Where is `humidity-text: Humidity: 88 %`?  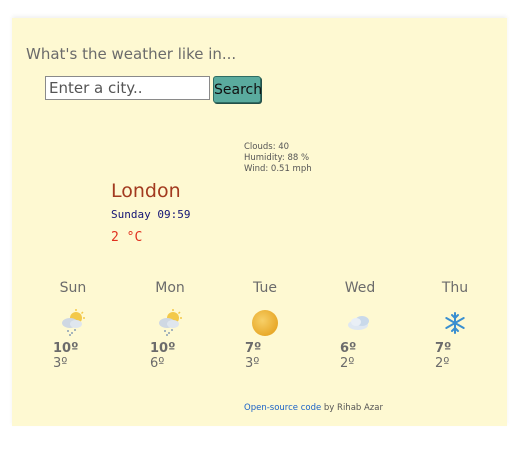 humidity-text: Humidity: 88 % is located at coordinates (277, 158).